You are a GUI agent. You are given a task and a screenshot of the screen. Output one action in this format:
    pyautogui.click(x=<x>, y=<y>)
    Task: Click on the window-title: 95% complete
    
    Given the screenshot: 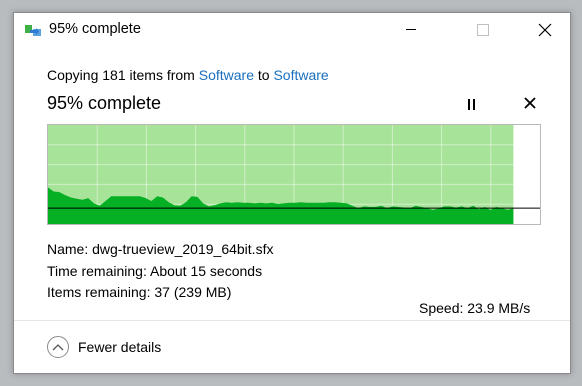 What is the action you would take?
    pyautogui.click(x=95, y=29)
    